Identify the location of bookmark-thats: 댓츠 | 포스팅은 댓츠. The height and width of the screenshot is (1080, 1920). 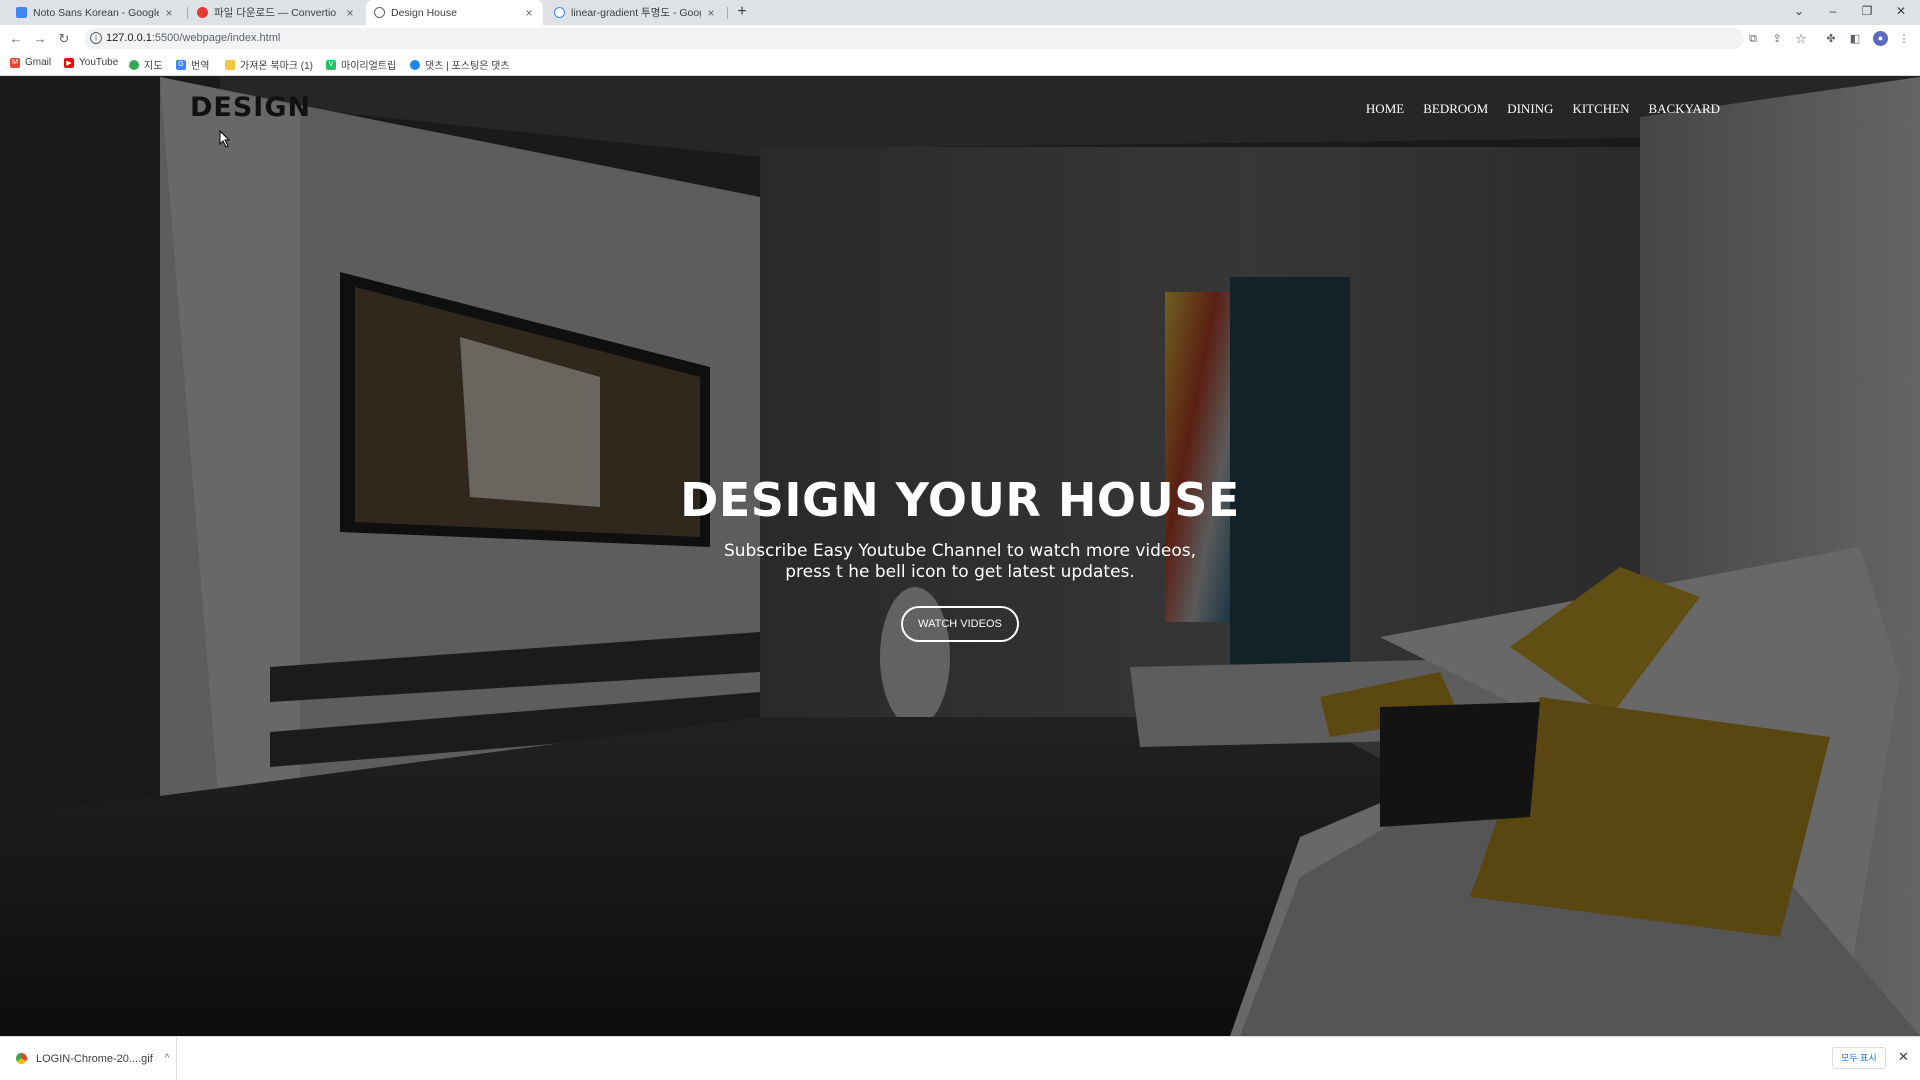
(460, 64).